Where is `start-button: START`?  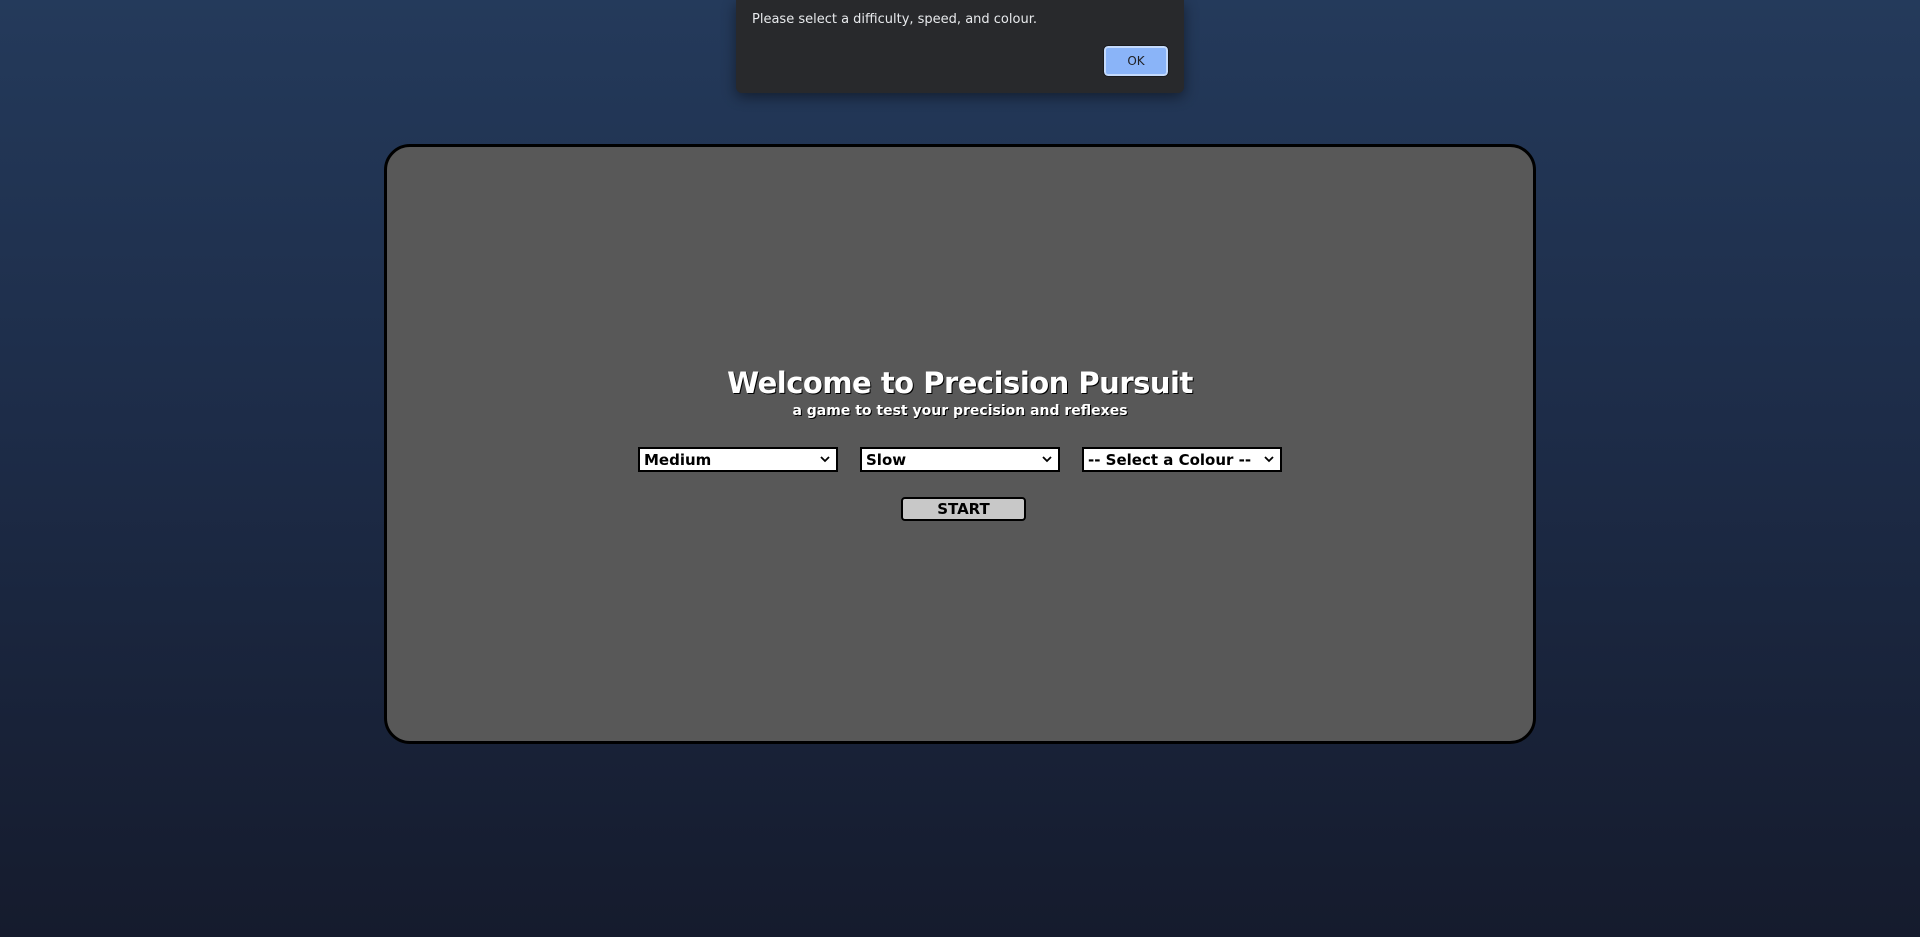 start-button: START is located at coordinates (963, 509).